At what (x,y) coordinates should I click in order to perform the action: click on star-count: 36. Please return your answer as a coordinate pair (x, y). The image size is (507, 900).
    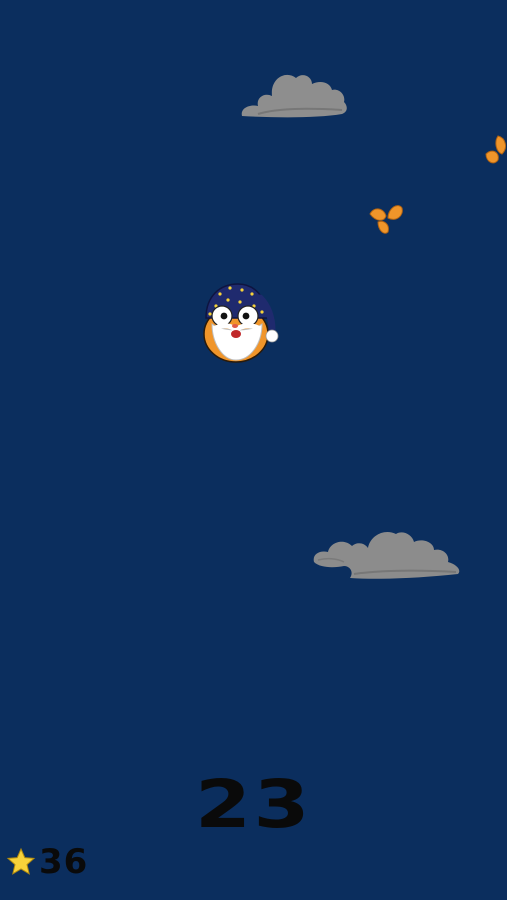
    Looking at the image, I should click on (64, 862).